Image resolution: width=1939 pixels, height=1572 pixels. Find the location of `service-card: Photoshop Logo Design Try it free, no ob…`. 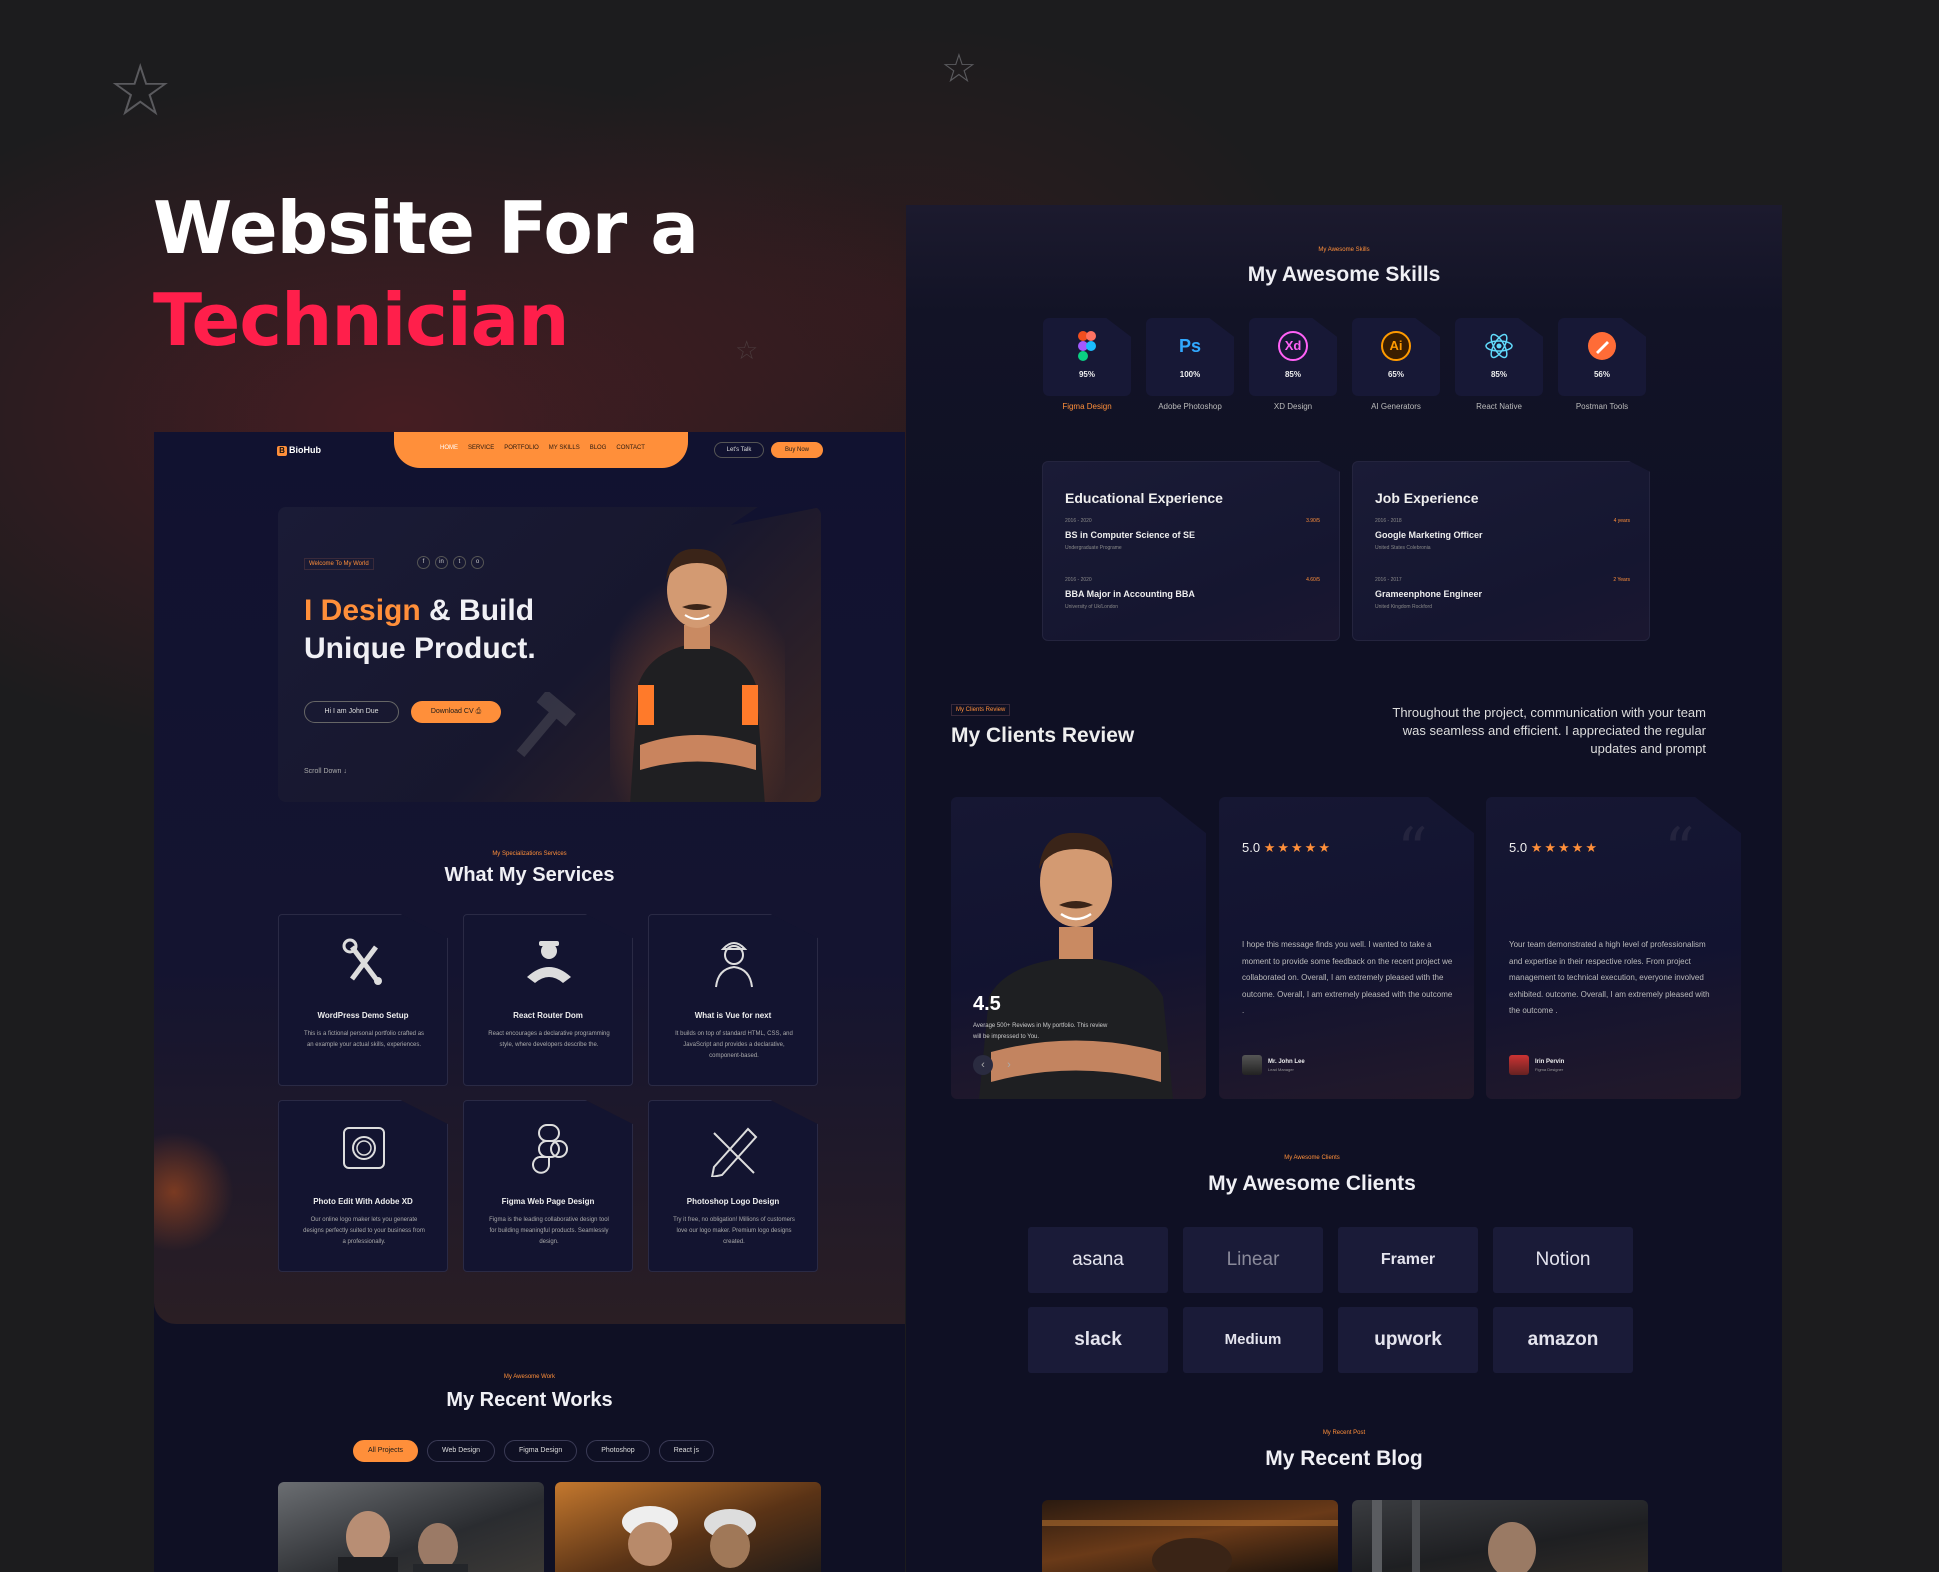

service-card: Photoshop Logo Design Try it free, no ob… is located at coordinates (733, 1186).